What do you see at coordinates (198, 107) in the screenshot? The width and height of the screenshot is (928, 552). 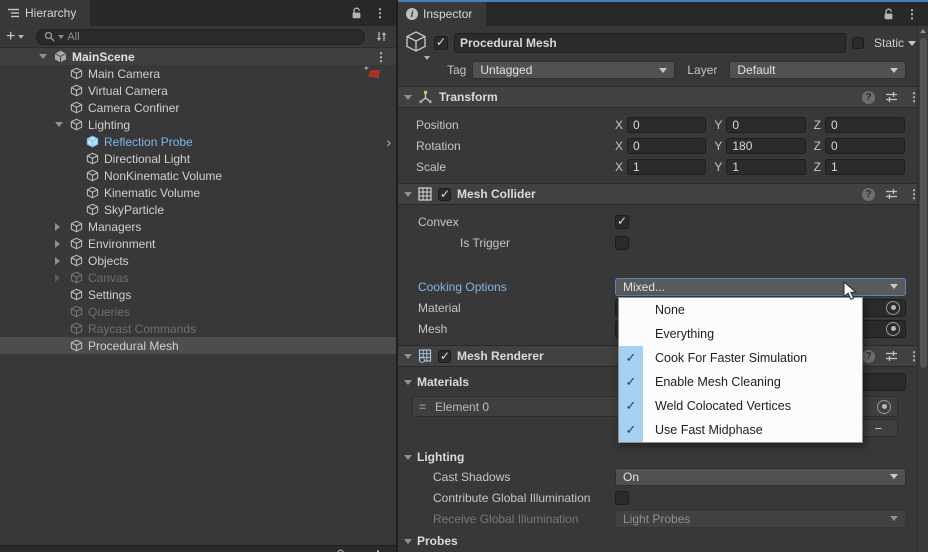 I see `hierarchy-item: Camera Confiner` at bounding box center [198, 107].